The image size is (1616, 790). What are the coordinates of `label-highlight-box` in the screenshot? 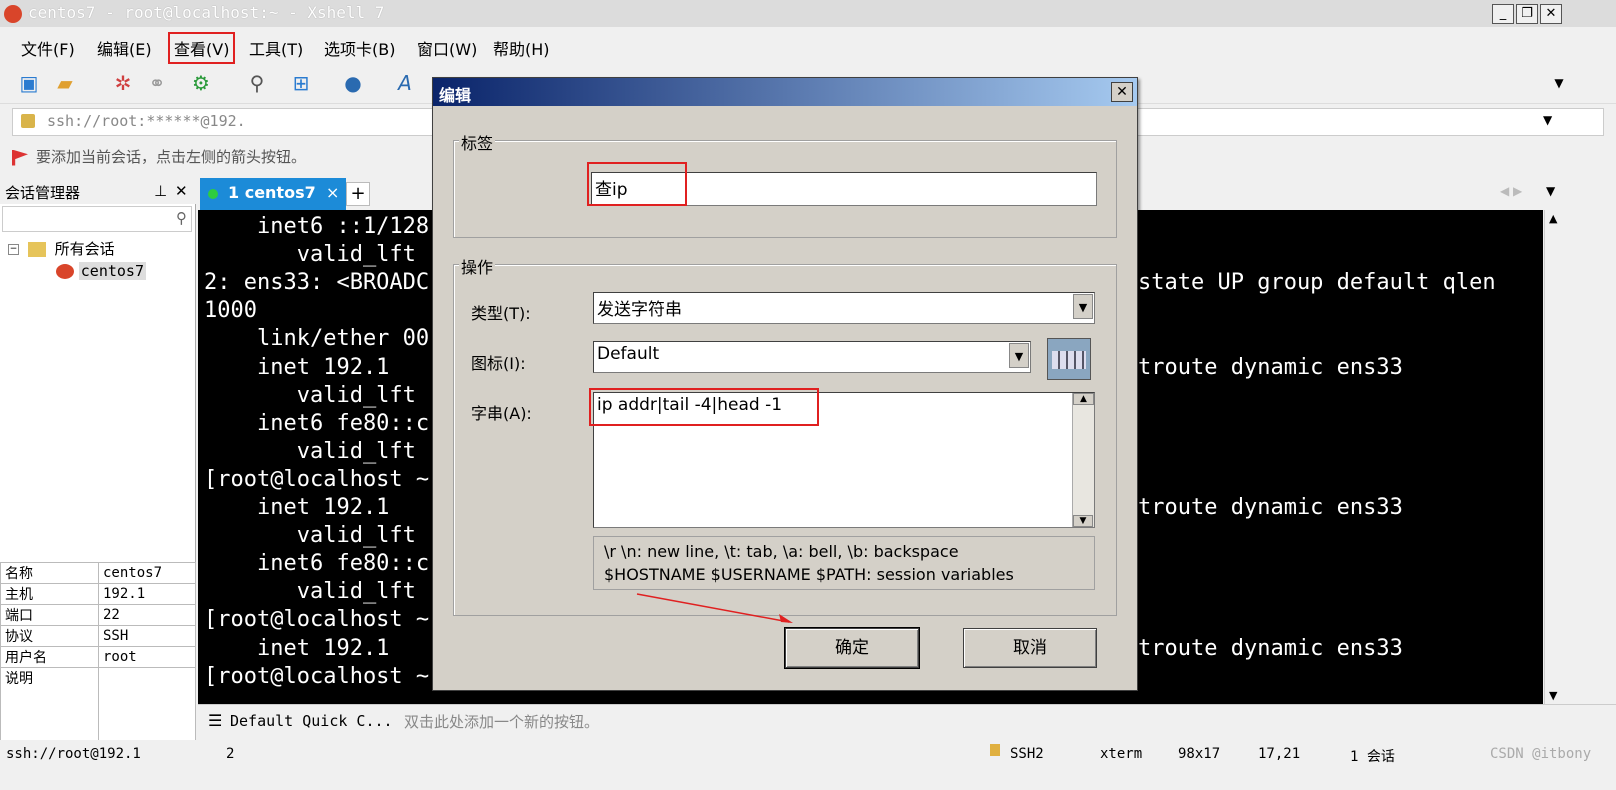 It's located at (637, 184).